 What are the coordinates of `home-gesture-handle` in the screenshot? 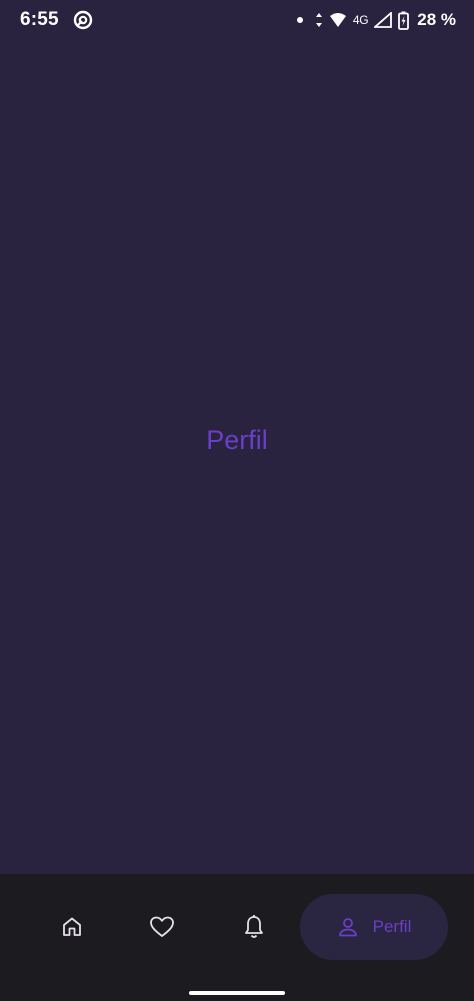 It's located at (237, 993).